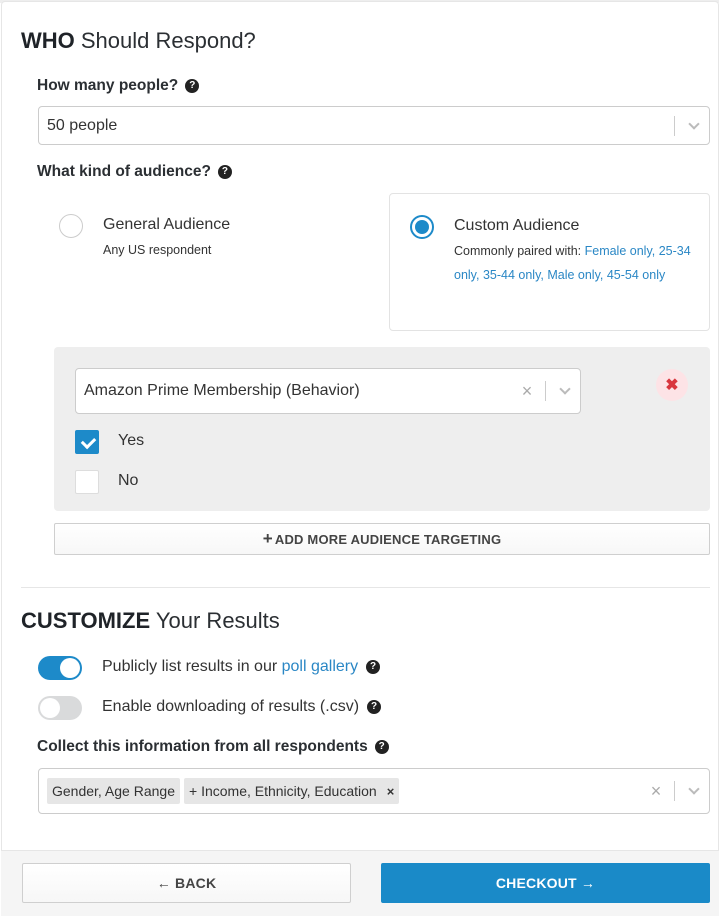 The width and height of the screenshot is (719, 917). What do you see at coordinates (215, 620) in the screenshot?
I see `customize-title-rest: Your Results` at bounding box center [215, 620].